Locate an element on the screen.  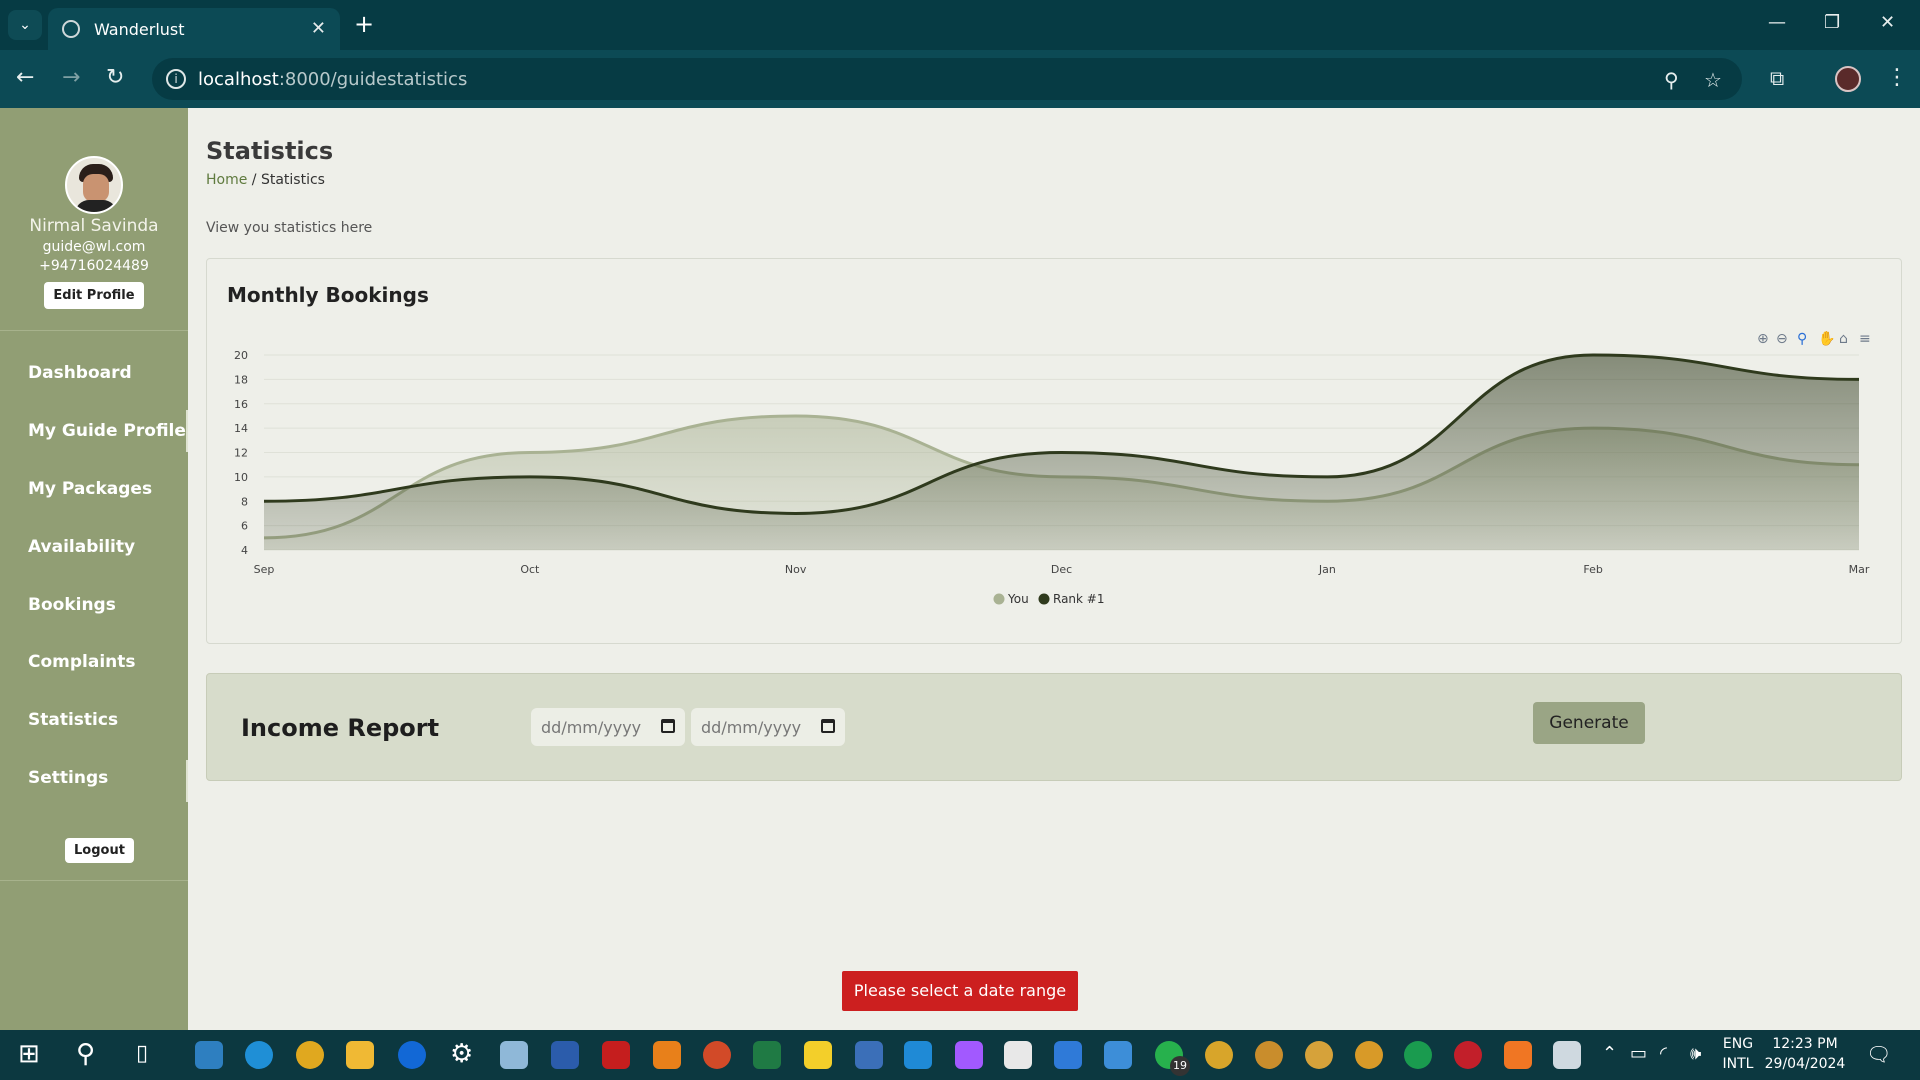
site-info-icon: i is located at coordinates (176, 79).